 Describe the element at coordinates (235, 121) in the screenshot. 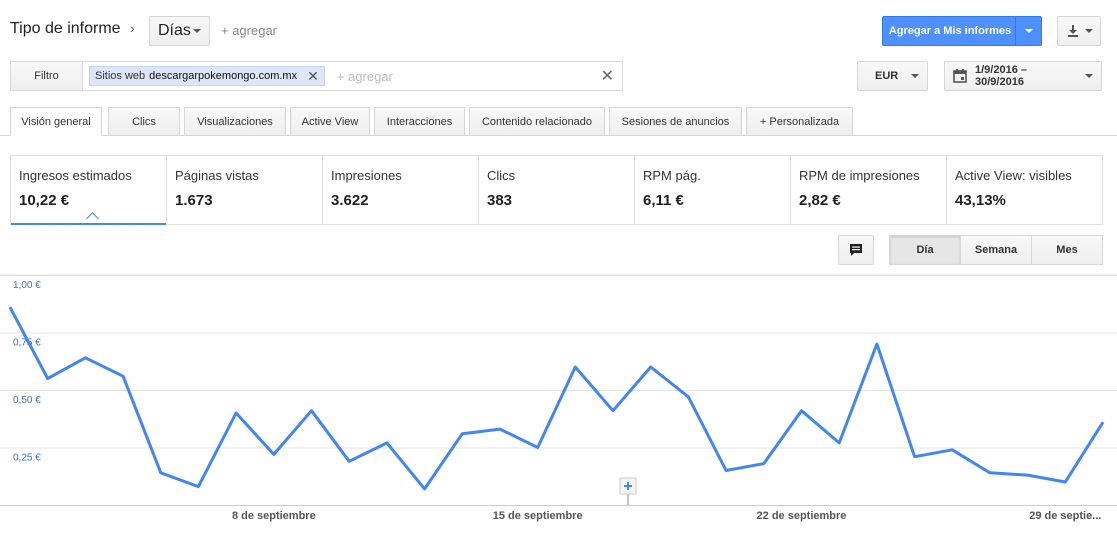

I see `tab-visualizaciones: Visualizaciones` at that location.